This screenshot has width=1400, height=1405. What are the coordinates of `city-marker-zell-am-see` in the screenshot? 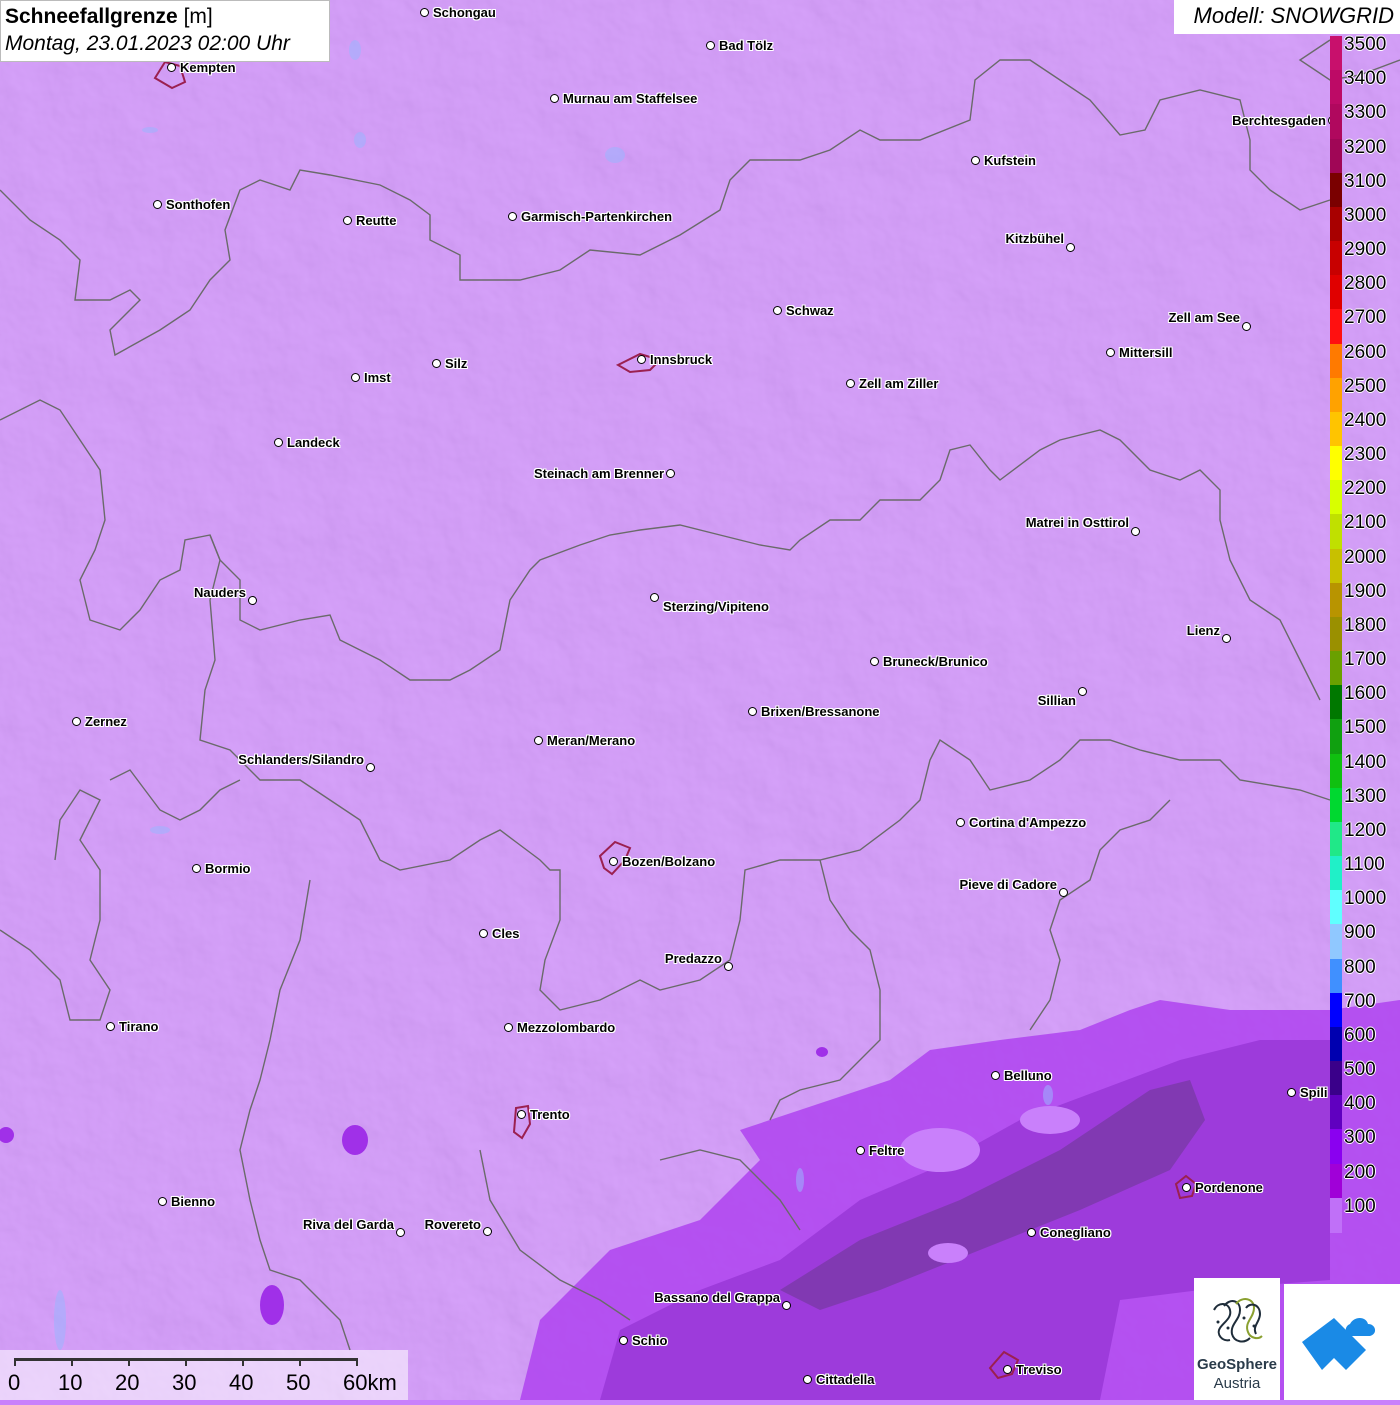 It's located at (1246, 326).